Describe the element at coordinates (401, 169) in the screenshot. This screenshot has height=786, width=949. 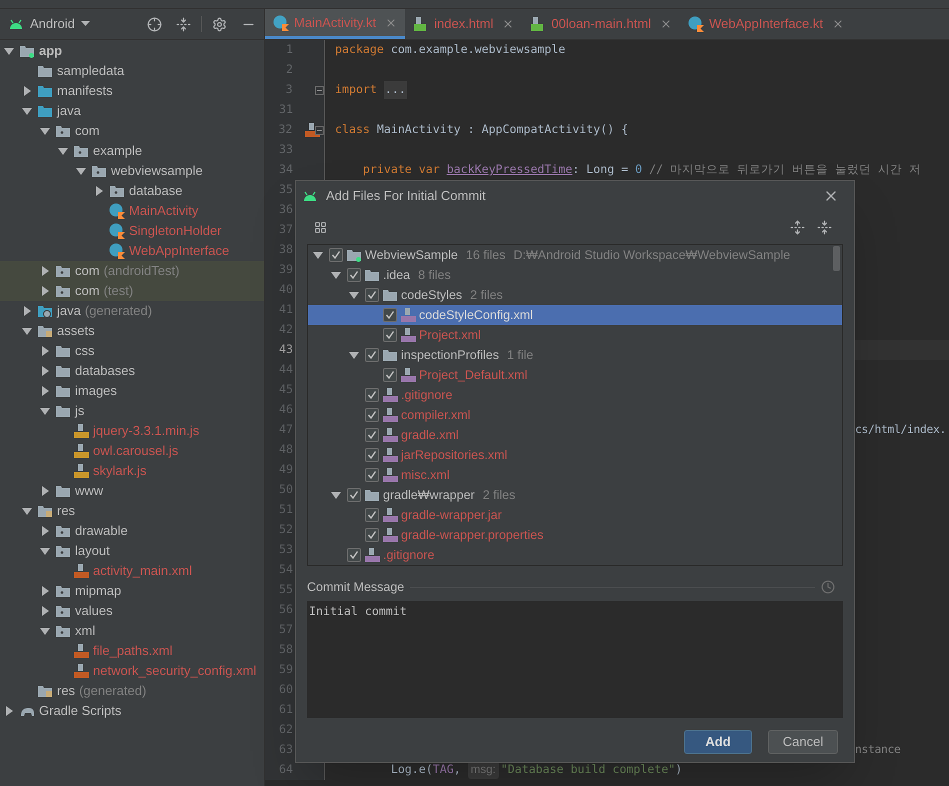
I see `code-text: private var` at that location.